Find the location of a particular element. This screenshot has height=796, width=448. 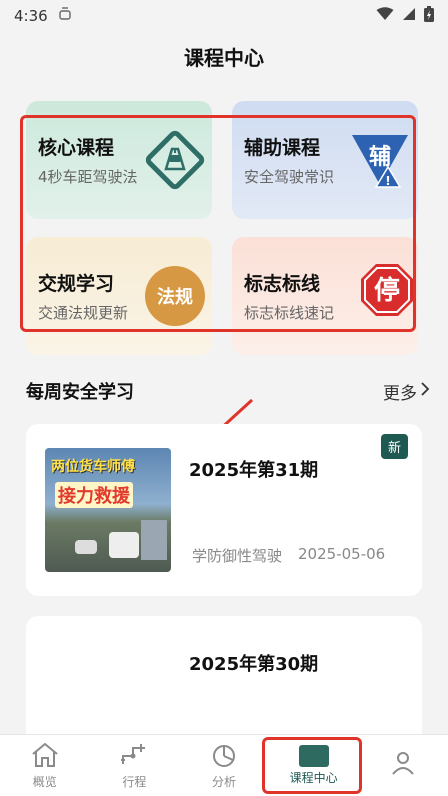

more-link: 更多 is located at coordinates (406, 391).